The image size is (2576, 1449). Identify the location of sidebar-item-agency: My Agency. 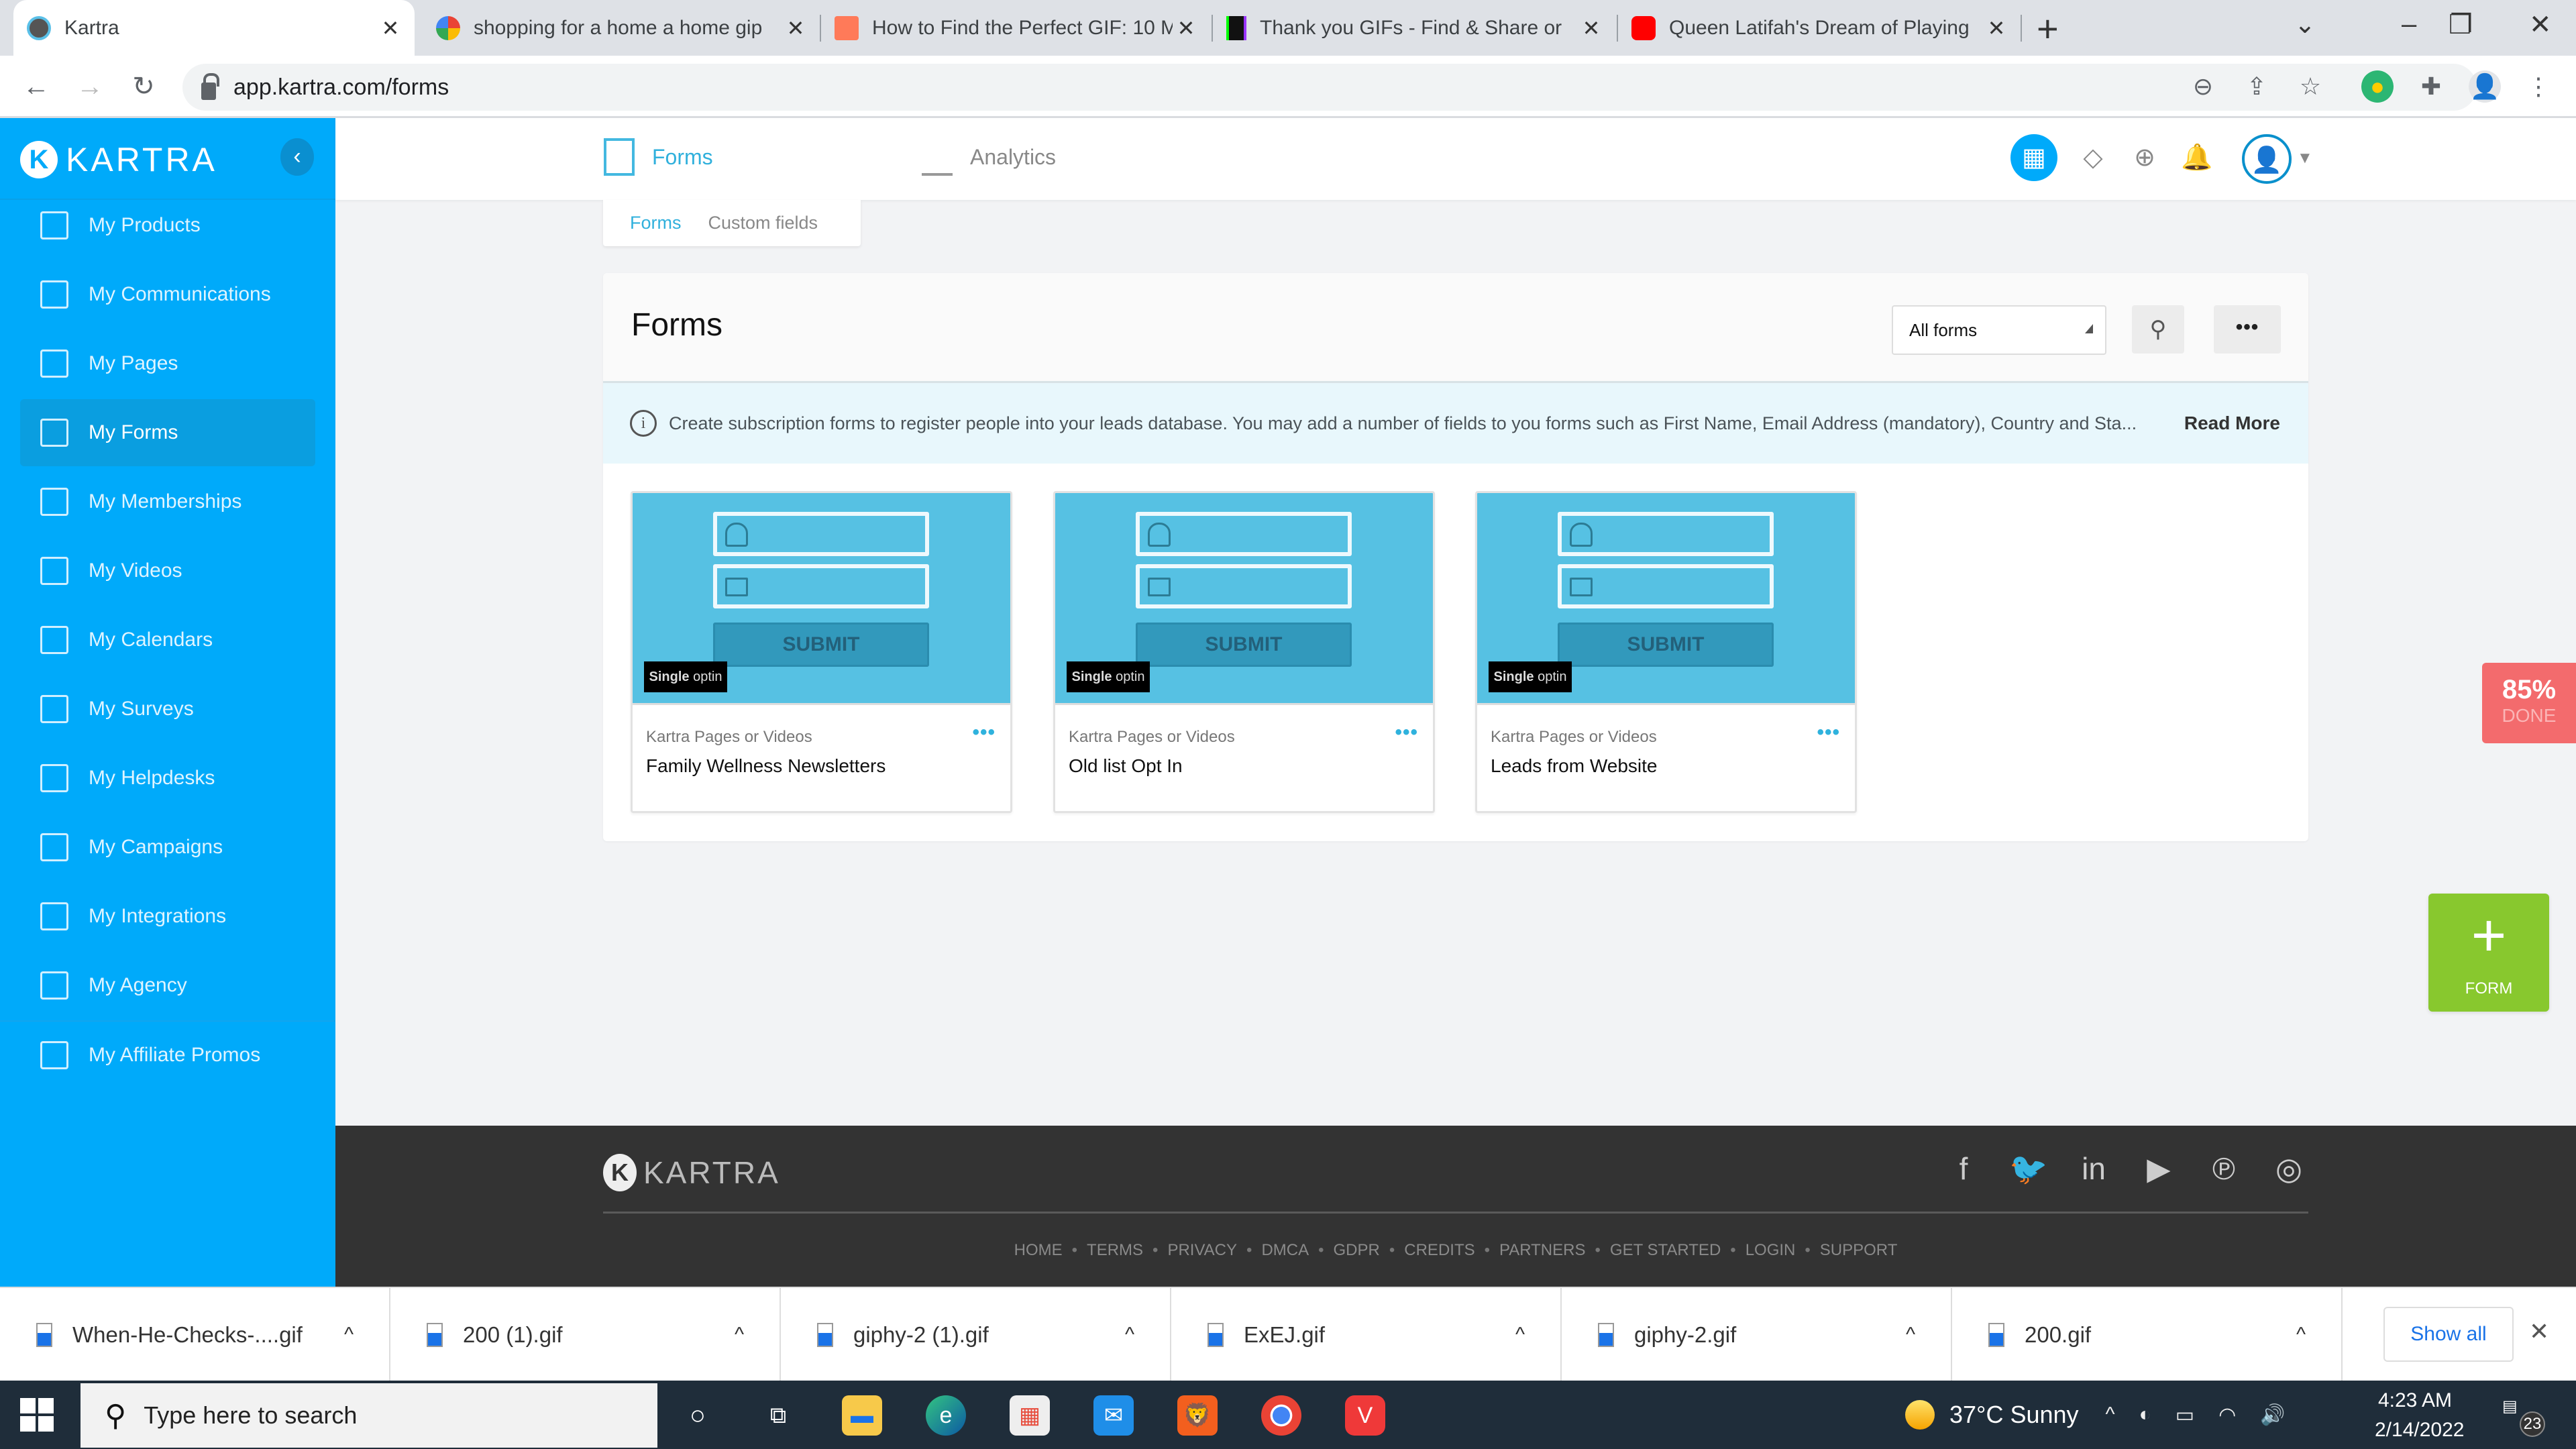
(167, 985).